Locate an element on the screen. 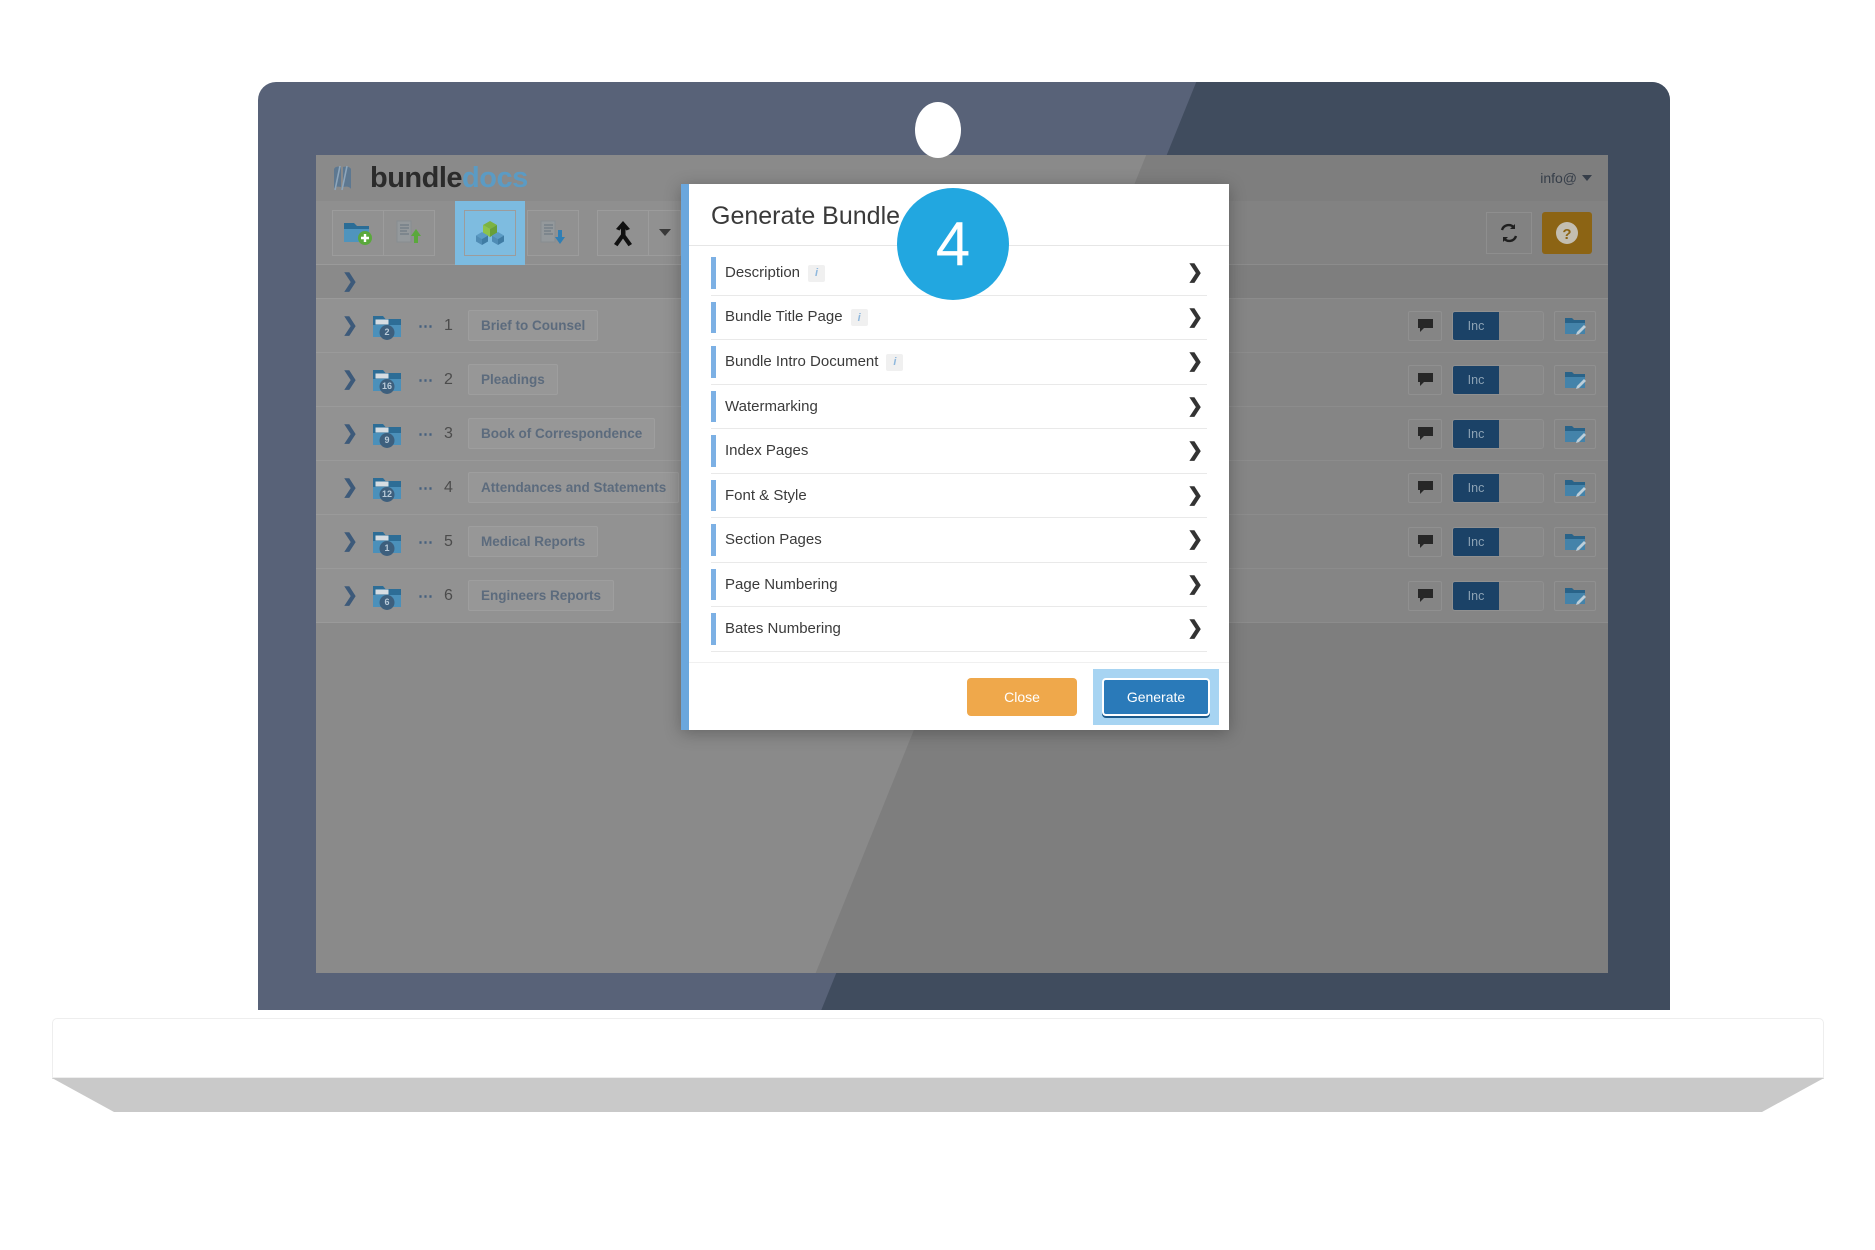 This screenshot has width=1875, height=1250. row-folder-name: Brief to Counsel is located at coordinates (533, 325).